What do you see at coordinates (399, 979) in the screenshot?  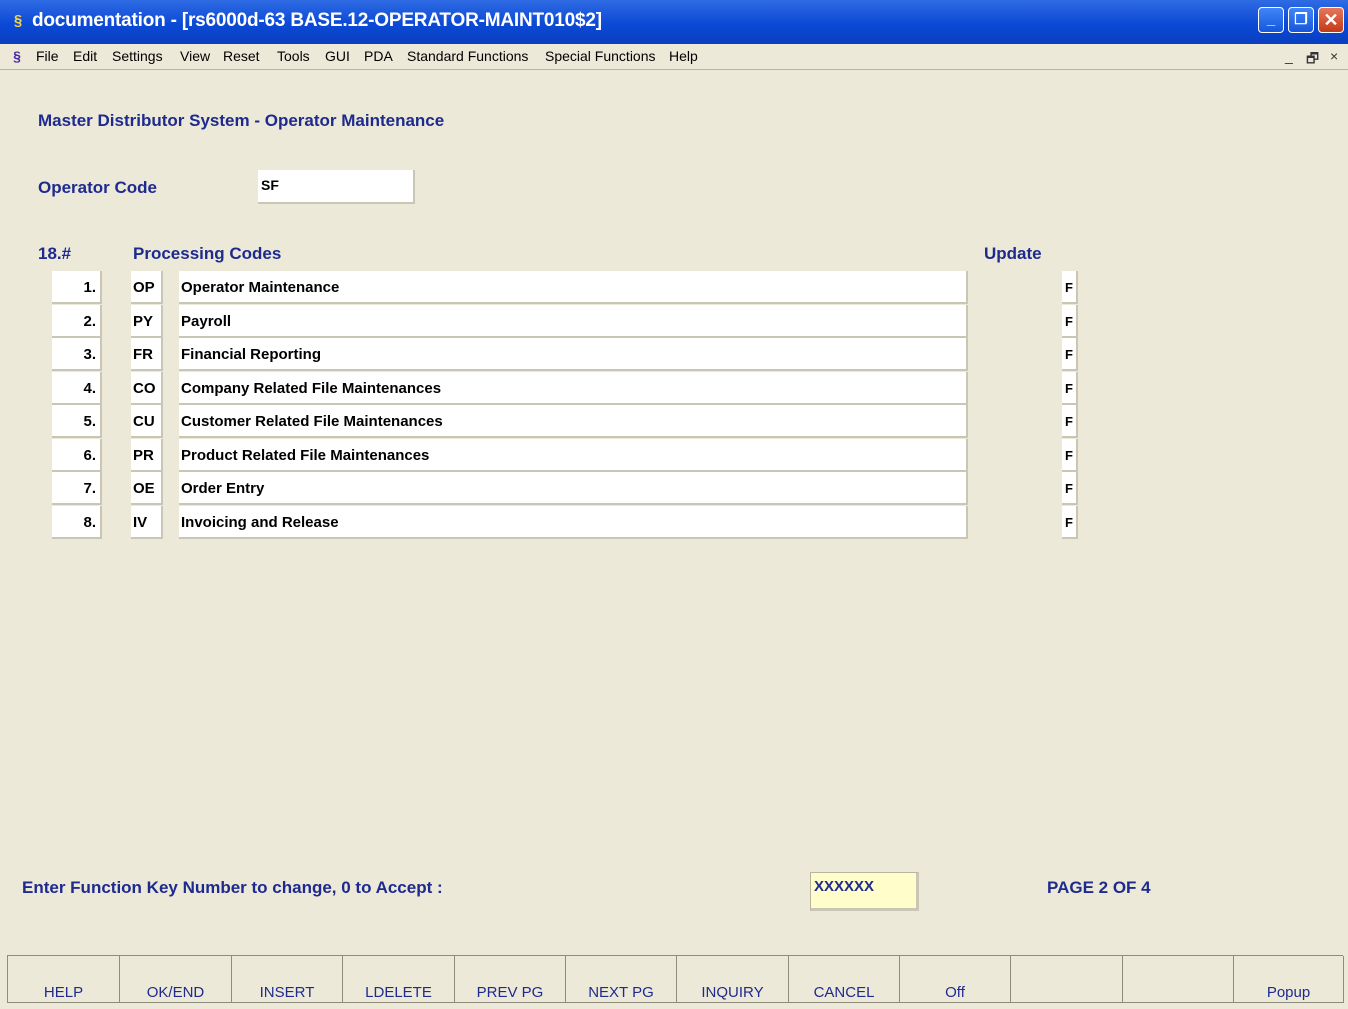 I see `ldelete-button: LDELETE` at bounding box center [399, 979].